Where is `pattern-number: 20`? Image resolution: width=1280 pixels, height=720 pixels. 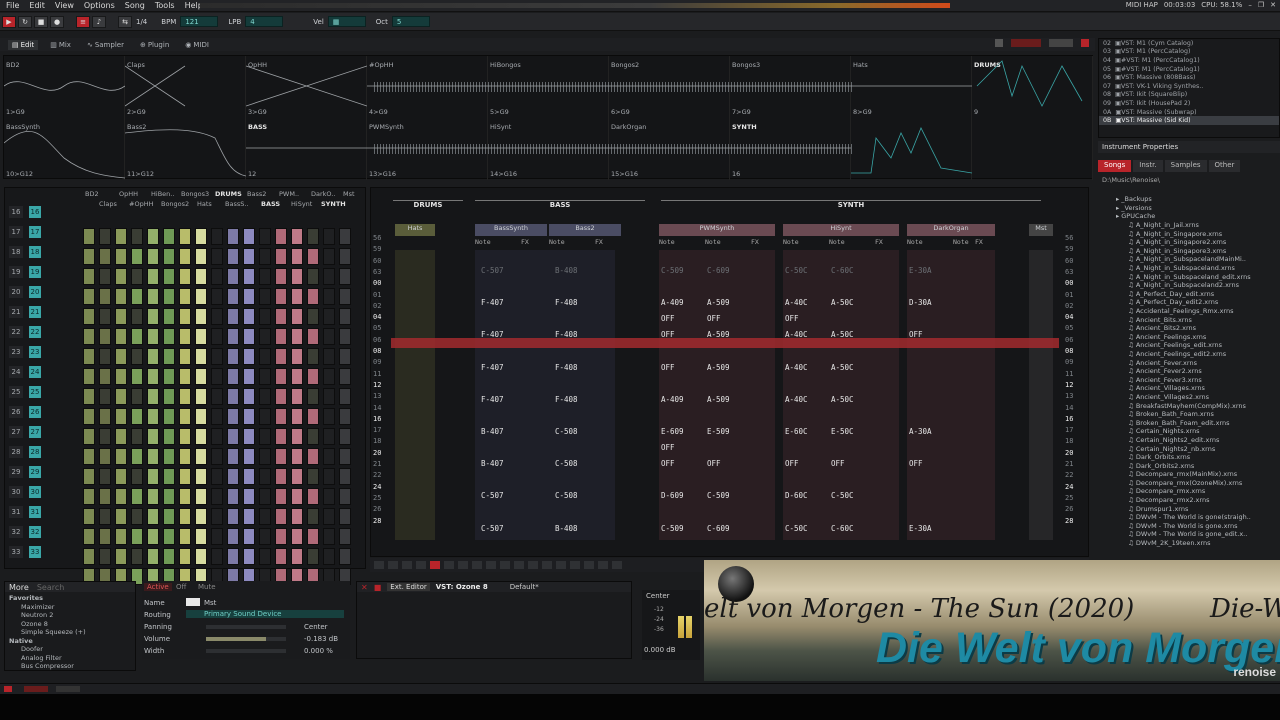 pattern-number: 20 is located at coordinates (35, 292).